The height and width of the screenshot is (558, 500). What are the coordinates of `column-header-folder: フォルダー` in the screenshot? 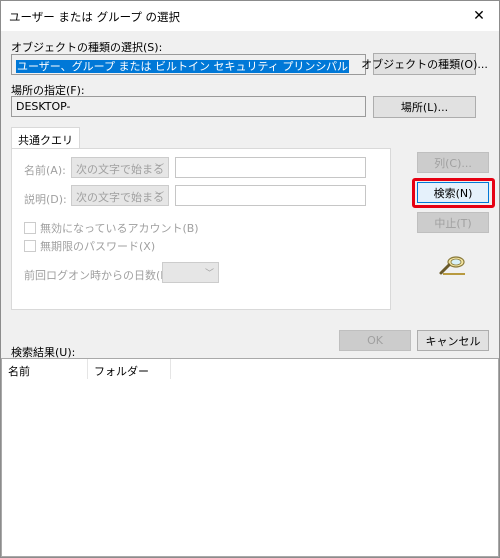 It's located at (129, 369).